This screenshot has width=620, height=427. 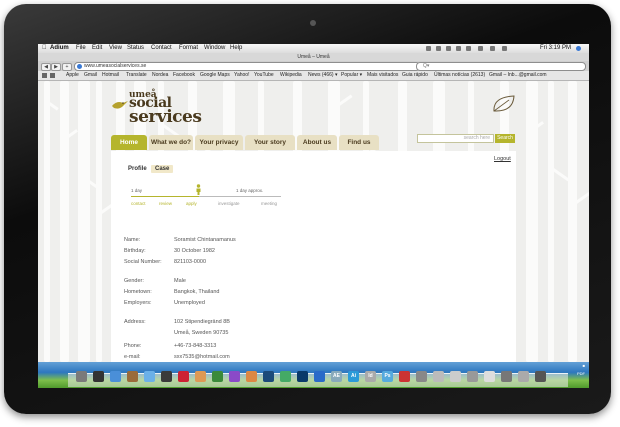 I want to click on menu-file: File, so click(x=81, y=48).